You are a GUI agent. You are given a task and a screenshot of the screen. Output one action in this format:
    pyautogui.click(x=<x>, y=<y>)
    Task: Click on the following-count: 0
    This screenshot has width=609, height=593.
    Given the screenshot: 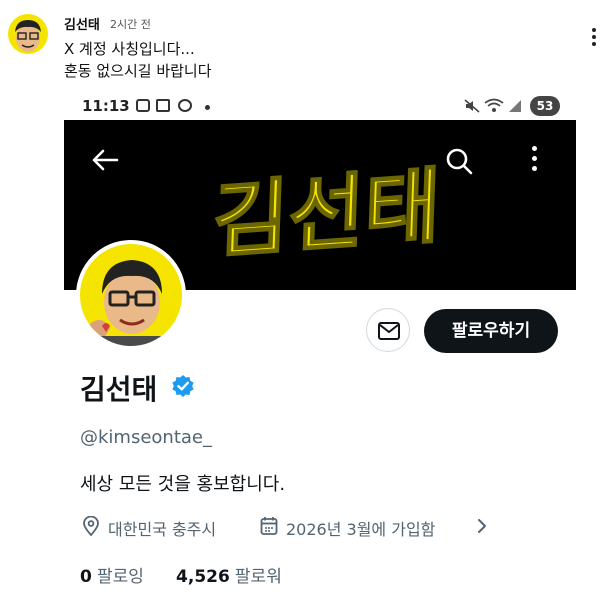 What is the action you would take?
    pyautogui.click(x=86, y=577)
    